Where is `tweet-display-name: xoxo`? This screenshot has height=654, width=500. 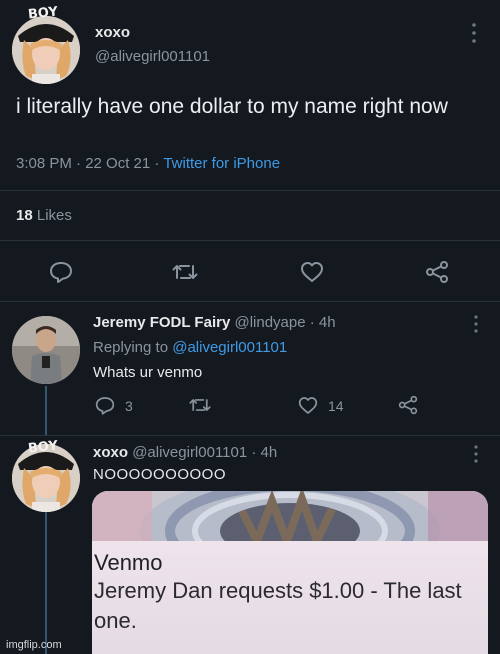
tweet-display-name: xoxo is located at coordinates (112, 32).